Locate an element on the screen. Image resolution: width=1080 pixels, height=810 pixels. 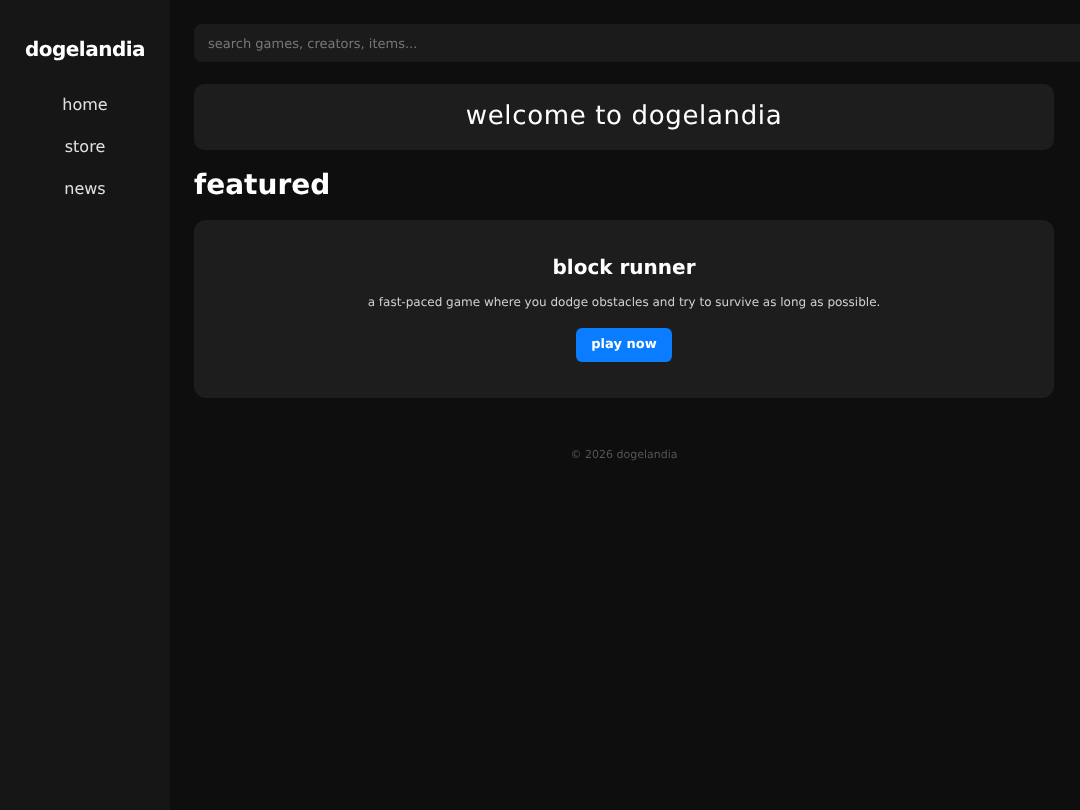
nav-link: home is located at coordinates (85, 106).